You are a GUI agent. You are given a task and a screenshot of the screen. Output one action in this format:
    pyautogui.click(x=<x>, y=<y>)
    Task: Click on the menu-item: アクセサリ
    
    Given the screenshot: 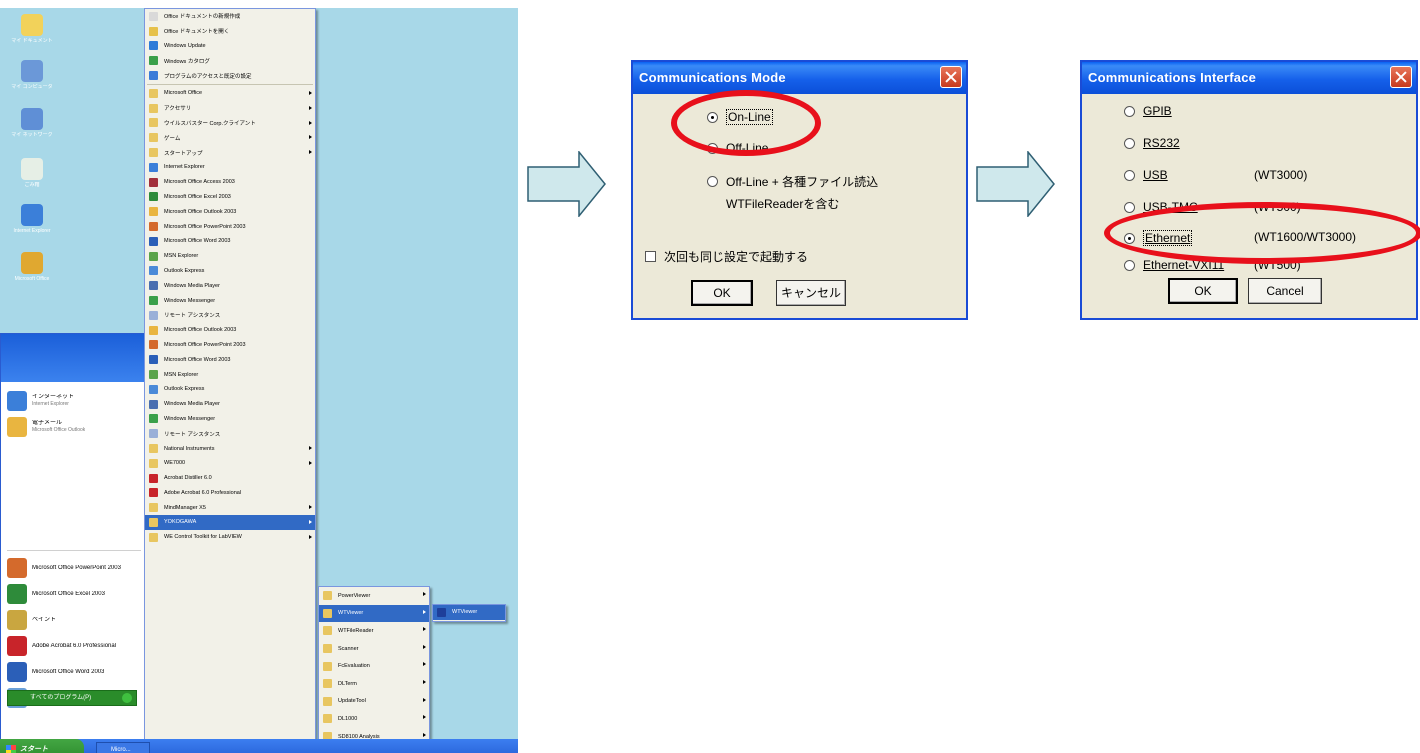 What is the action you would take?
    pyautogui.click(x=230, y=108)
    